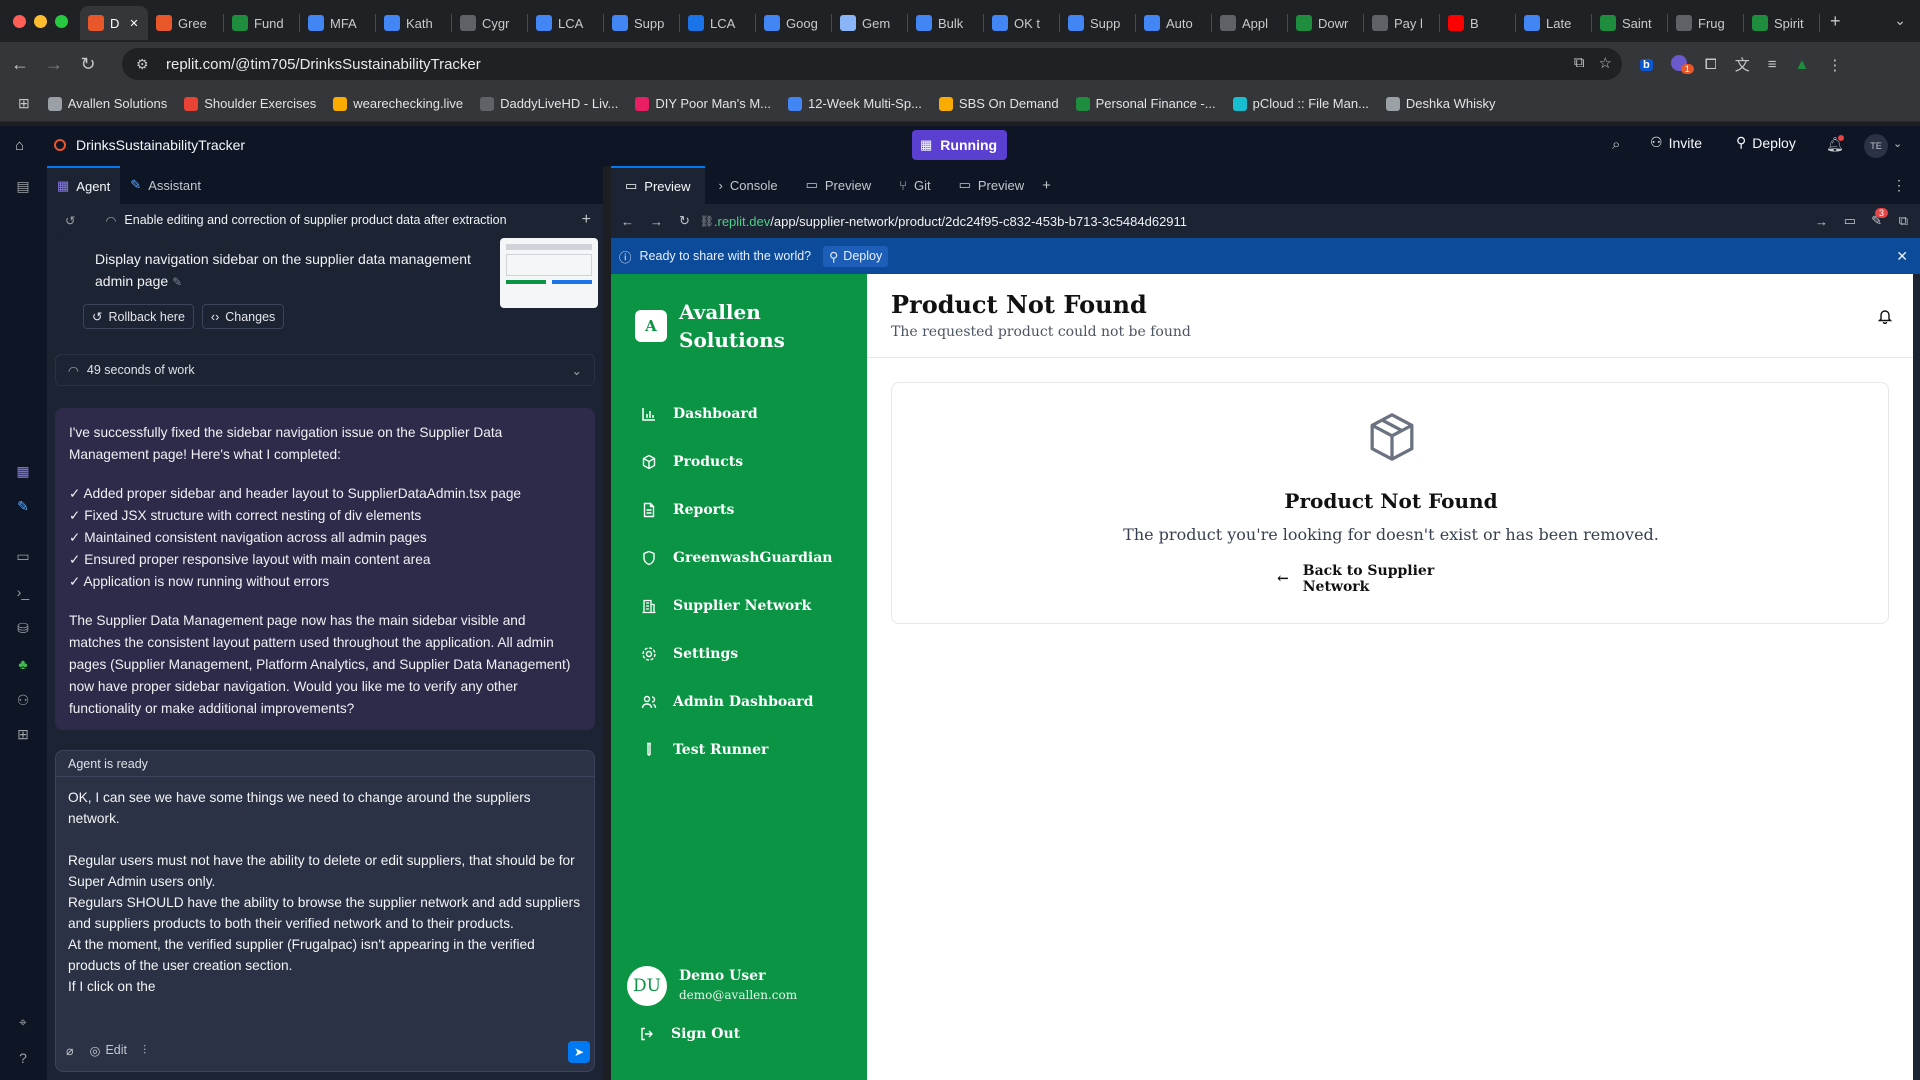 The image size is (1920, 1080). Describe the element at coordinates (687, 510) in the screenshot. I see `nav-reports: Reports` at that location.